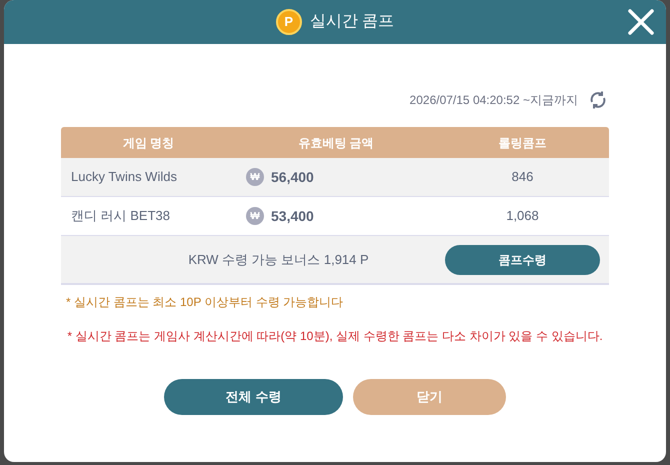 The width and height of the screenshot is (670, 465). What do you see at coordinates (598, 100) in the screenshot?
I see `refresh-icon` at bounding box center [598, 100].